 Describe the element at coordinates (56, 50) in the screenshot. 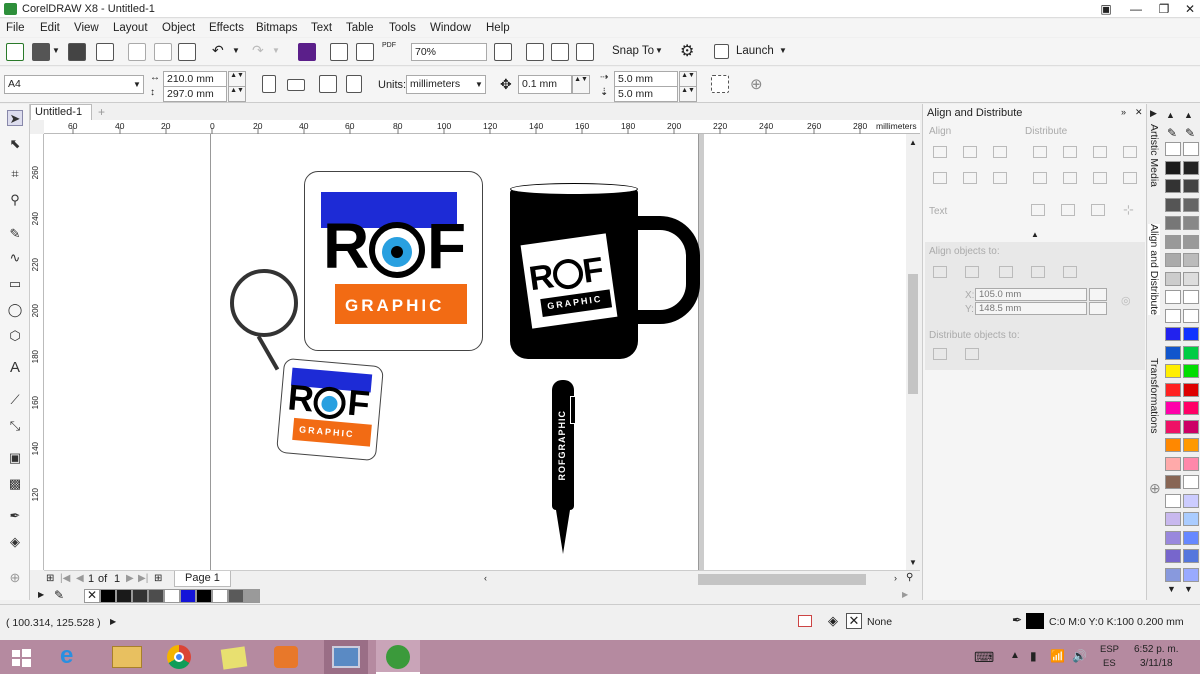

I see `open-dropdown-icon: ▼` at that location.